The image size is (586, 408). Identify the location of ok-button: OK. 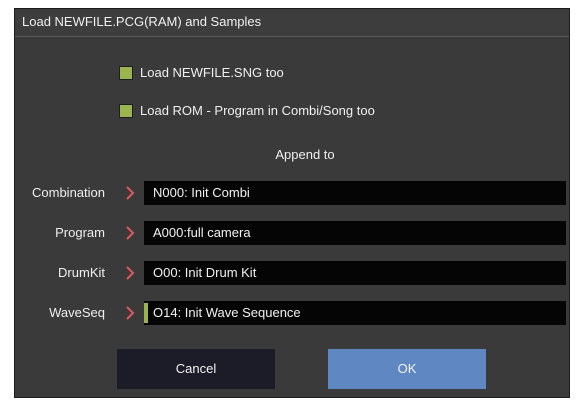
(407, 369).